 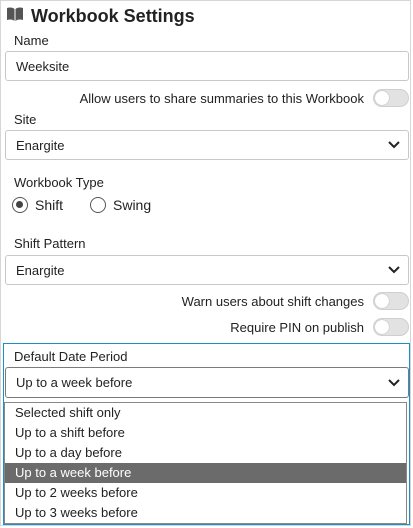 I want to click on option-up-to-2-weeks-before: Up to 2 weeks before, so click(x=205, y=493).